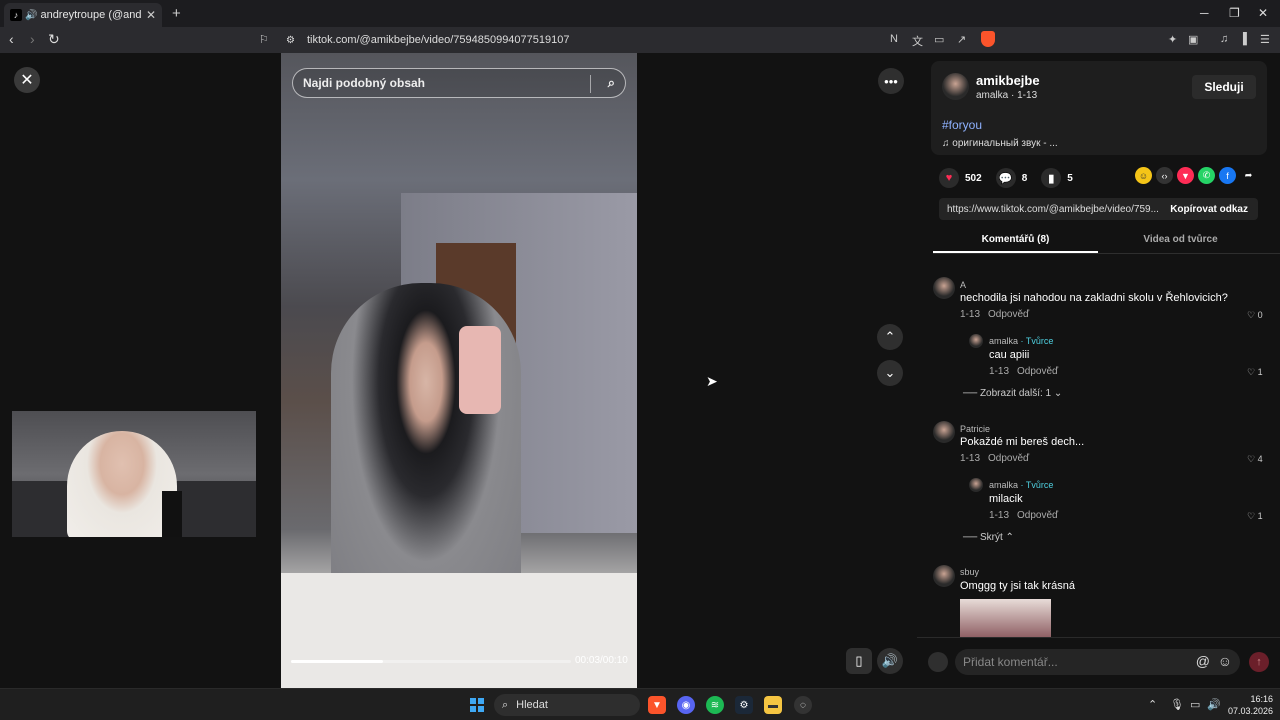 The image size is (1280, 720). I want to click on site-info-icon: ⚙, so click(290, 40).